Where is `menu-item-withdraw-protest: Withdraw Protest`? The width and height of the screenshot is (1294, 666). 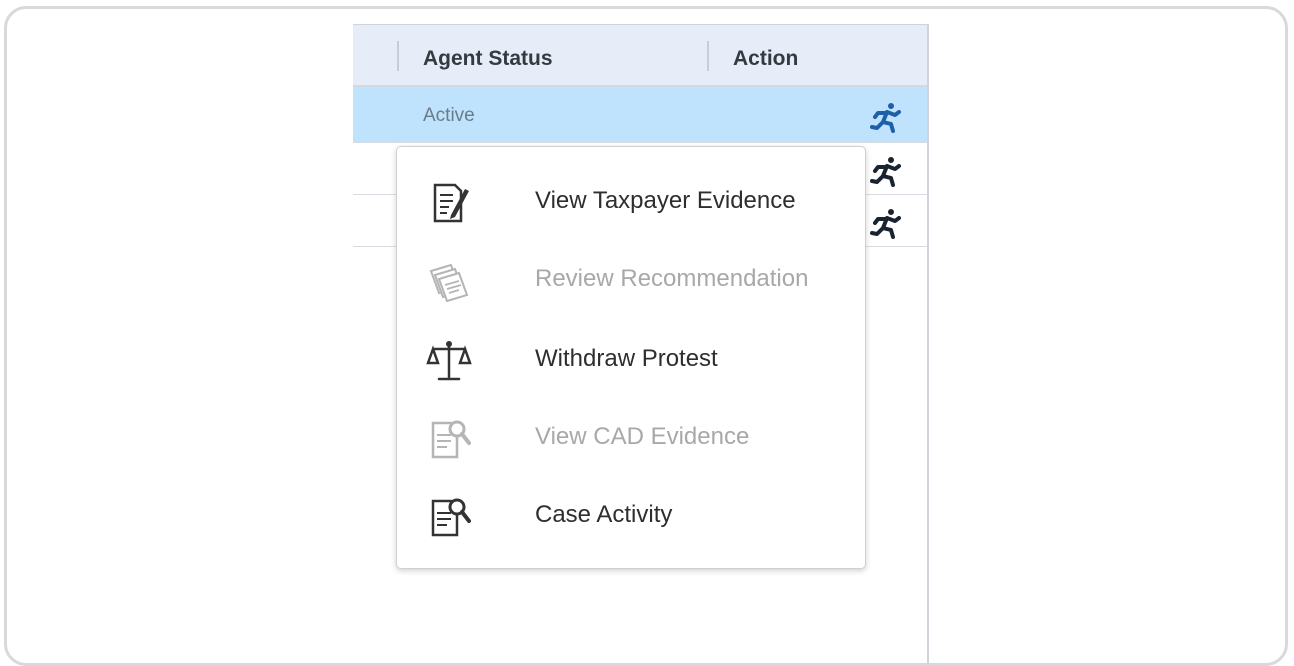
menu-item-withdraw-protest: Withdraw Protest is located at coordinates (631, 358).